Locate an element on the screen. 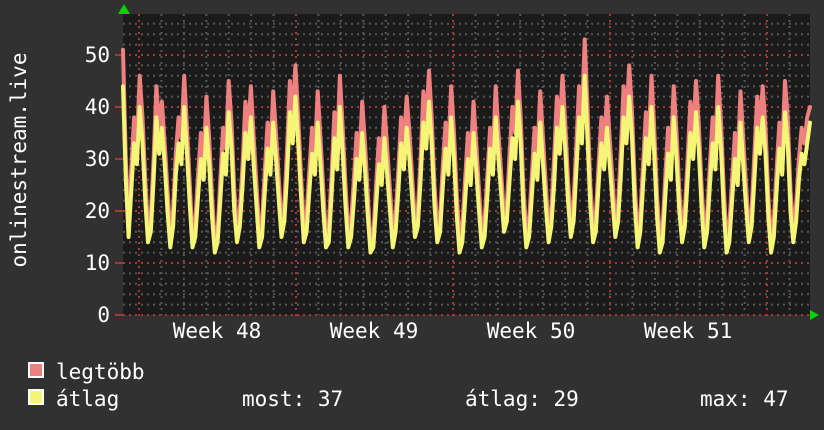 The height and width of the screenshot is (430, 824). vertical-axis-title: onlinestream.live is located at coordinates (19, 160).